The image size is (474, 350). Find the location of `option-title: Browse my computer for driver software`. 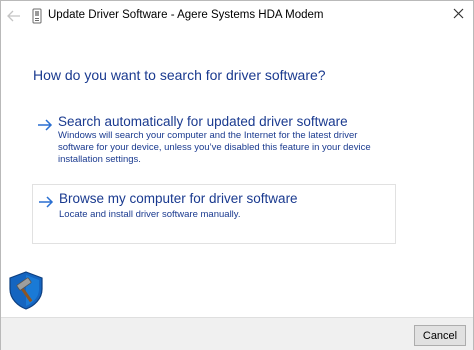

option-title: Browse my computer for driver software is located at coordinates (178, 198).